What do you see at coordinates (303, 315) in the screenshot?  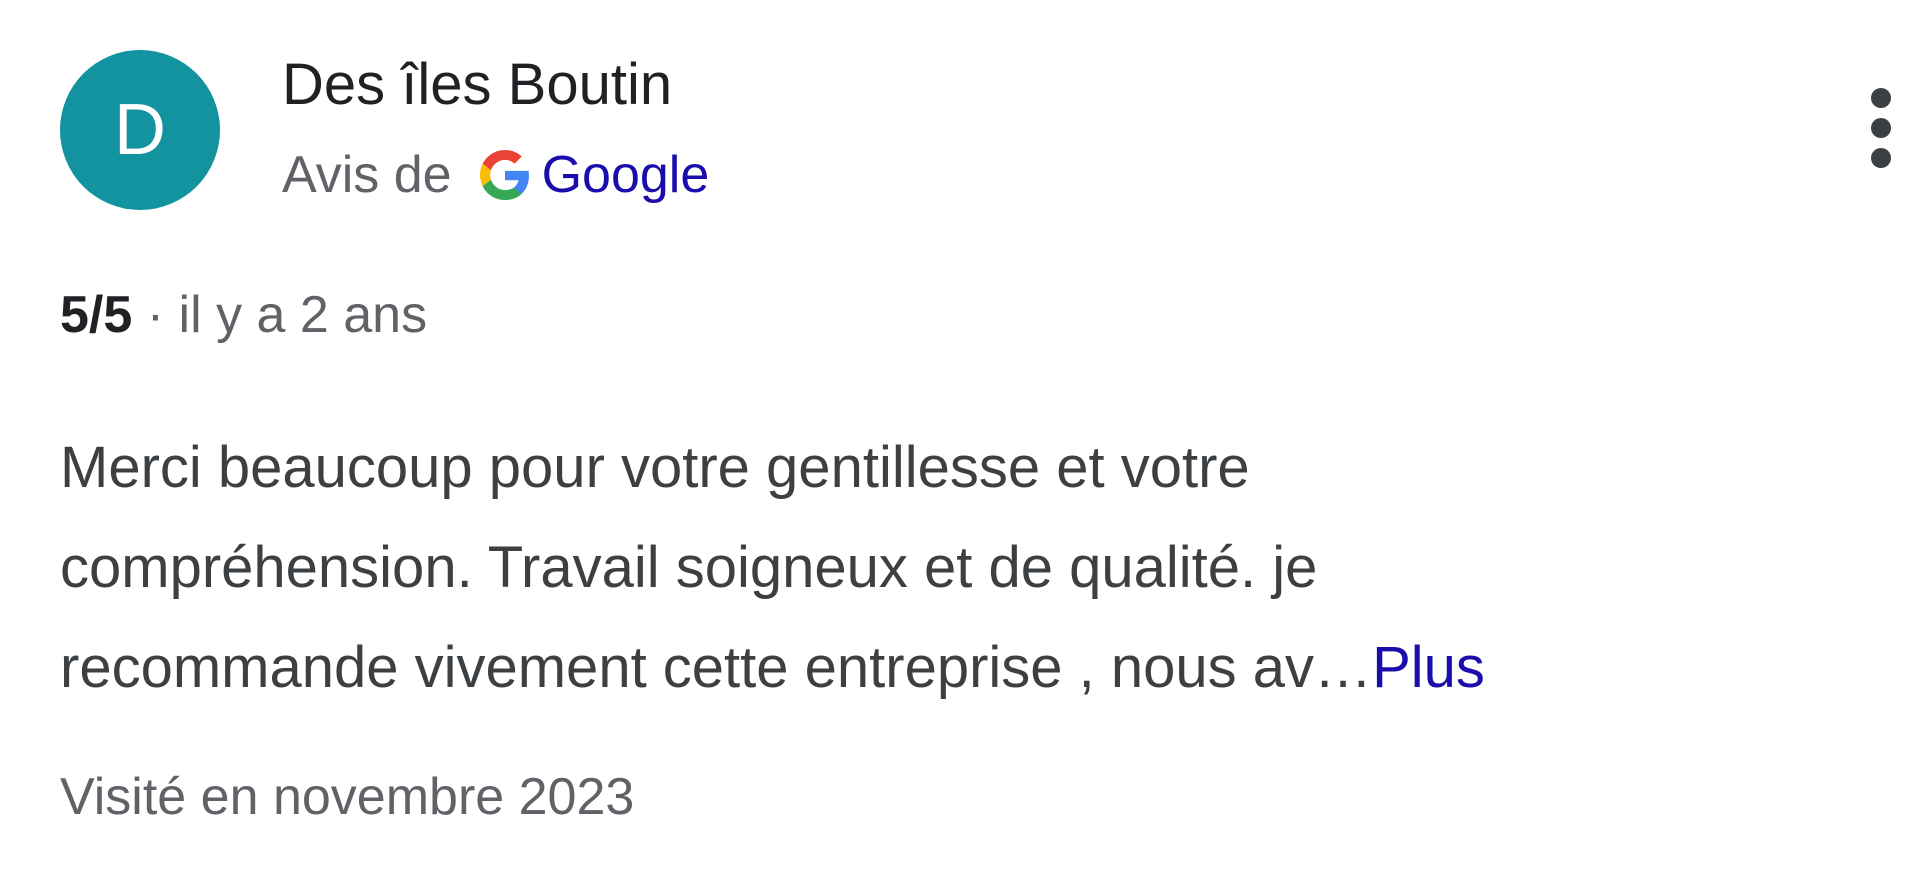 I see `review-date: il y a 2 ans` at bounding box center [303, 315].